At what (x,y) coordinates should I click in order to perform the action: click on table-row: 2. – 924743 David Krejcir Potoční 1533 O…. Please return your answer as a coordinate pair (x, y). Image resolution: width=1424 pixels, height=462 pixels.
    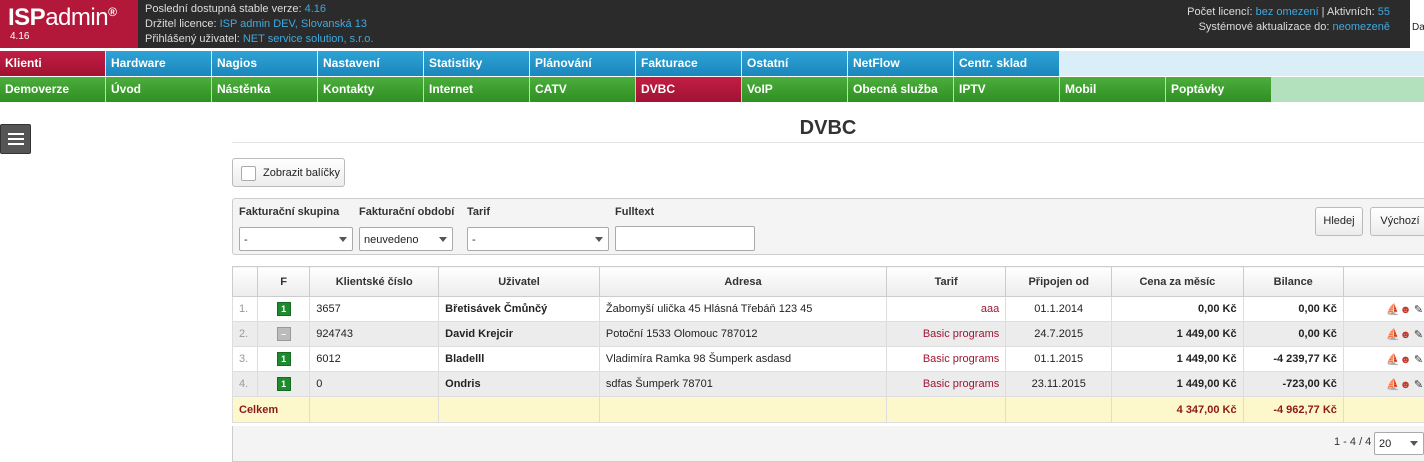
    Looking at the image, I should click on (828, 334).